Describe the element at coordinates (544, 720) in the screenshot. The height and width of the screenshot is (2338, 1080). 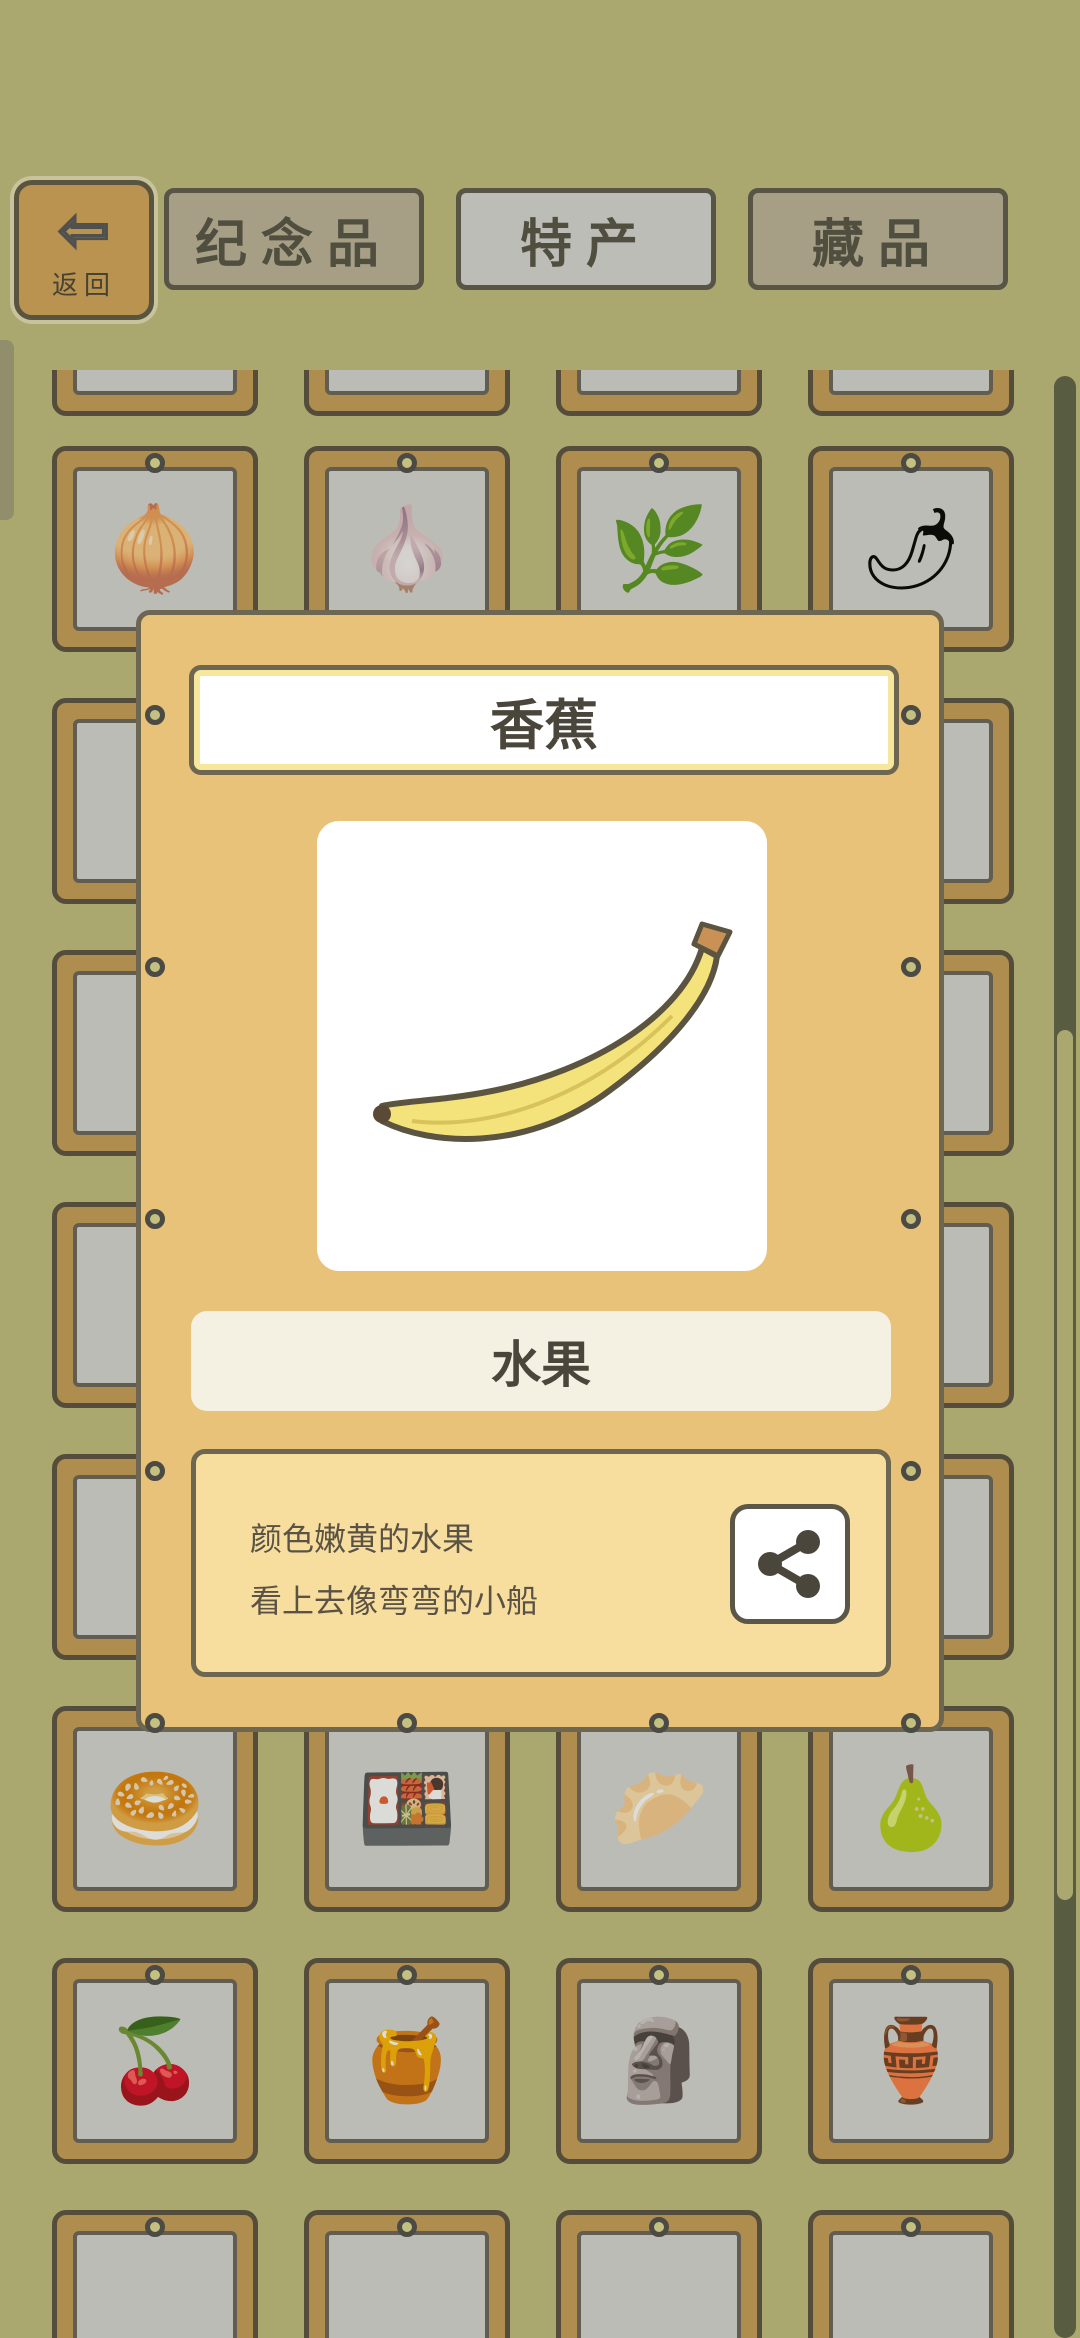
I see `item-title: 香蕉` at that location.